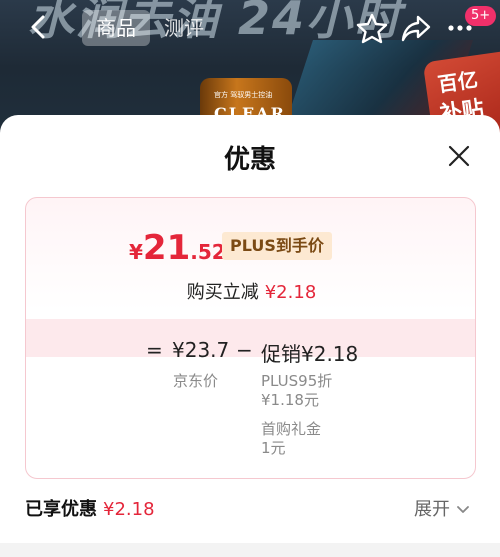  Describe the element at coordinates (154, 350) in the screenshot. I see `formula-equals: =` at that location.